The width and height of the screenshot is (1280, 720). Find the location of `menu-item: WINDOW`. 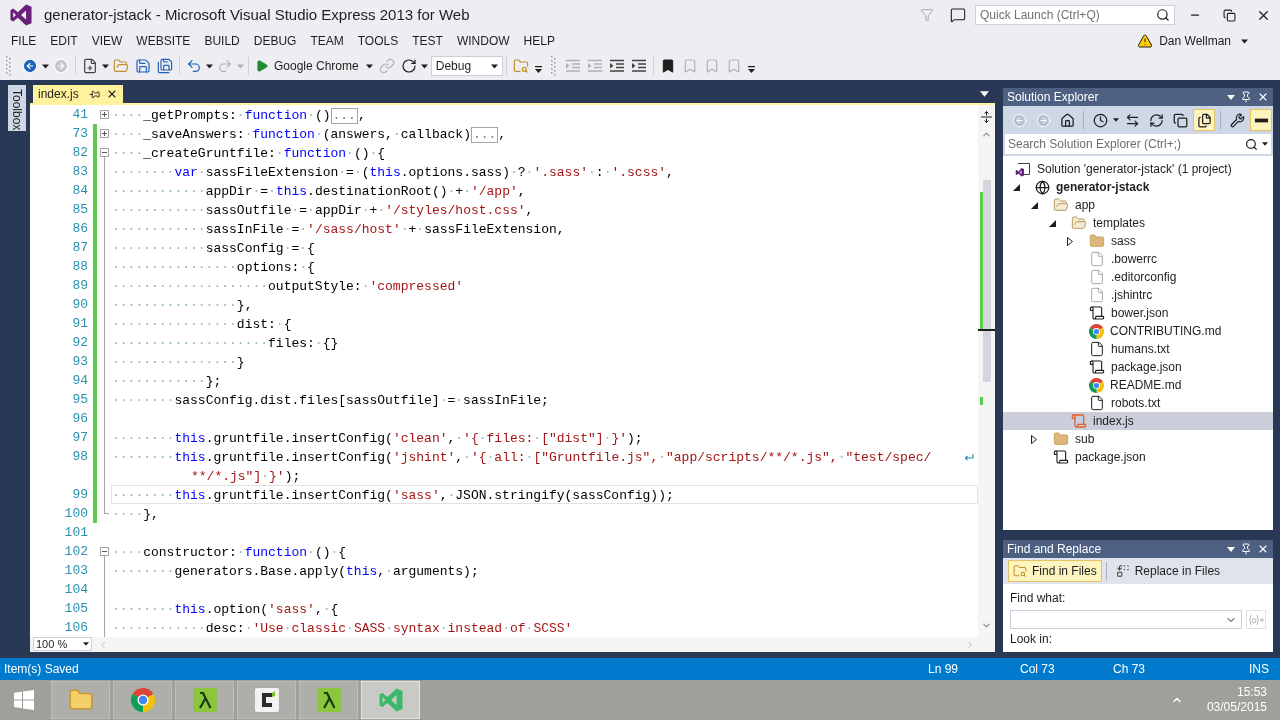

menu-item: WINDOW is located at coordinates (483, 41).